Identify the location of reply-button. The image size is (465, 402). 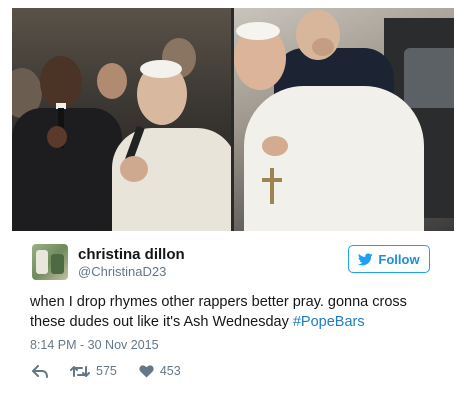
(40, 371).